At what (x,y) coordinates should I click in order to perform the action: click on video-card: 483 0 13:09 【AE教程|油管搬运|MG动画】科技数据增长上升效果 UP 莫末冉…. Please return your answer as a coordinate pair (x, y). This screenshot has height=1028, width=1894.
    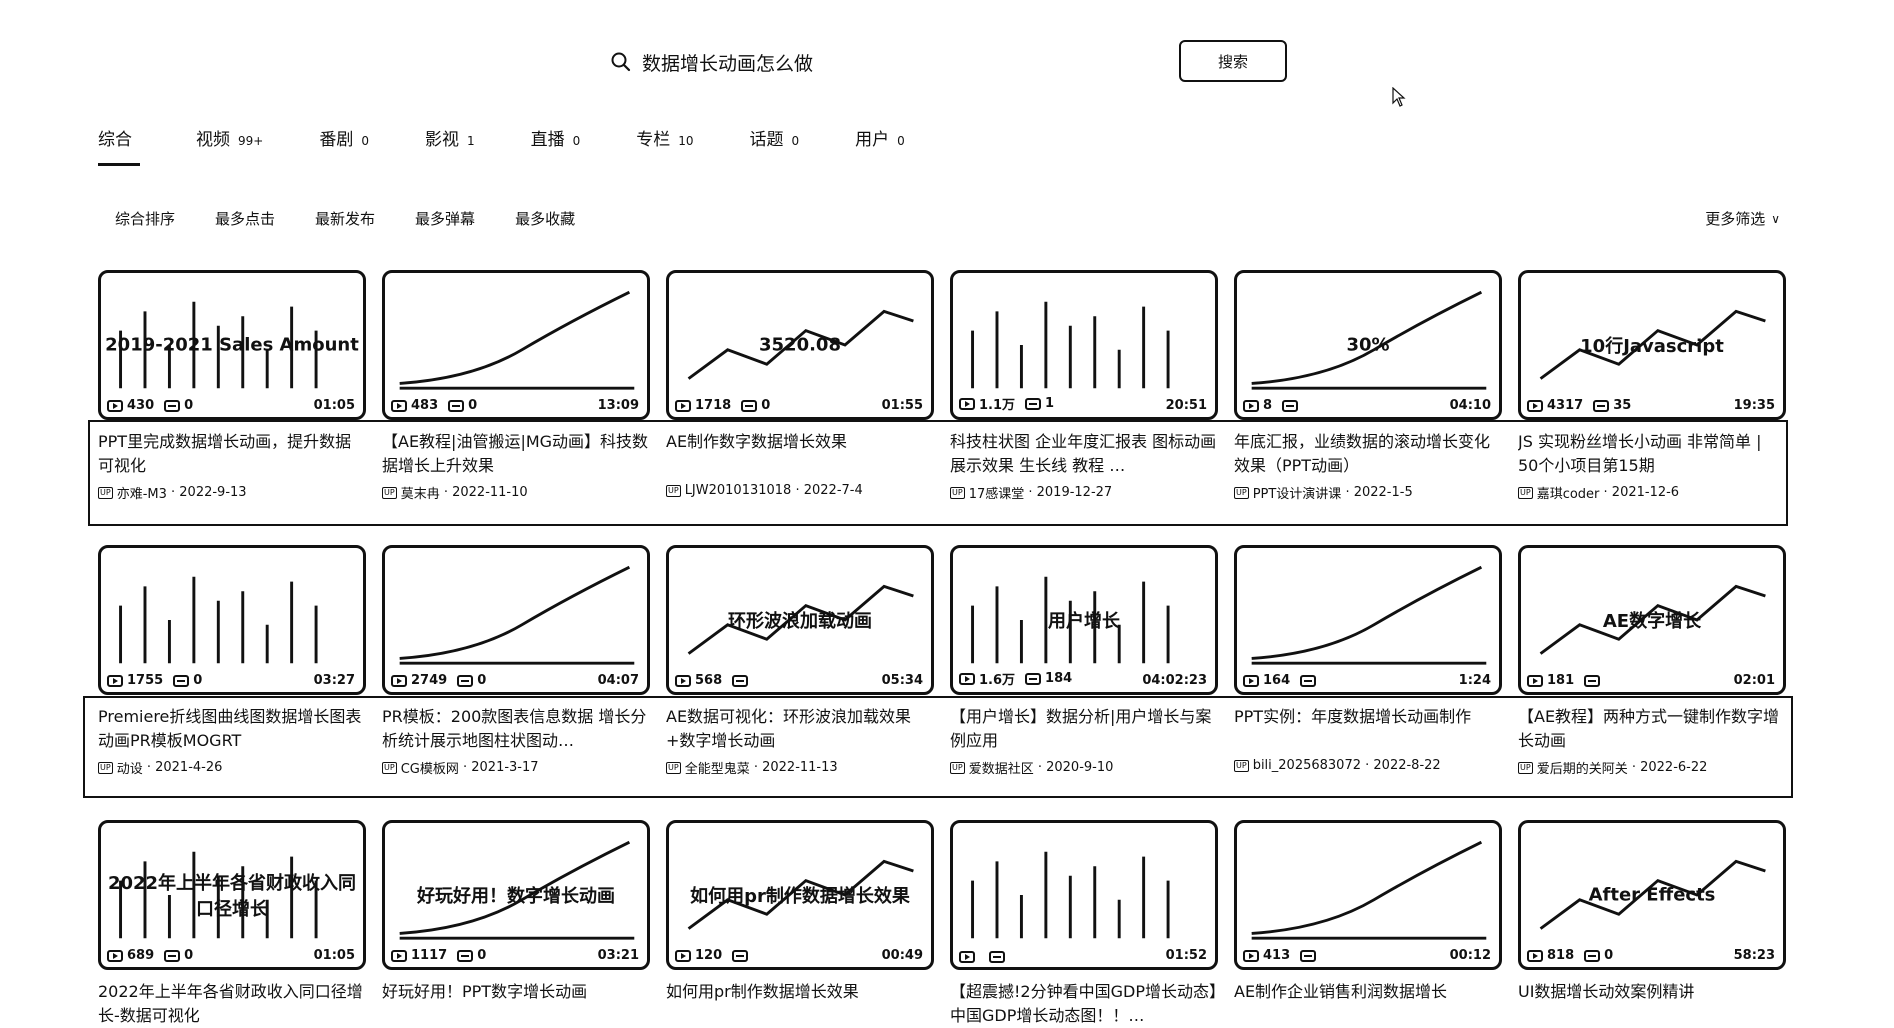
    Looking at the image, I should click on (516, 386).